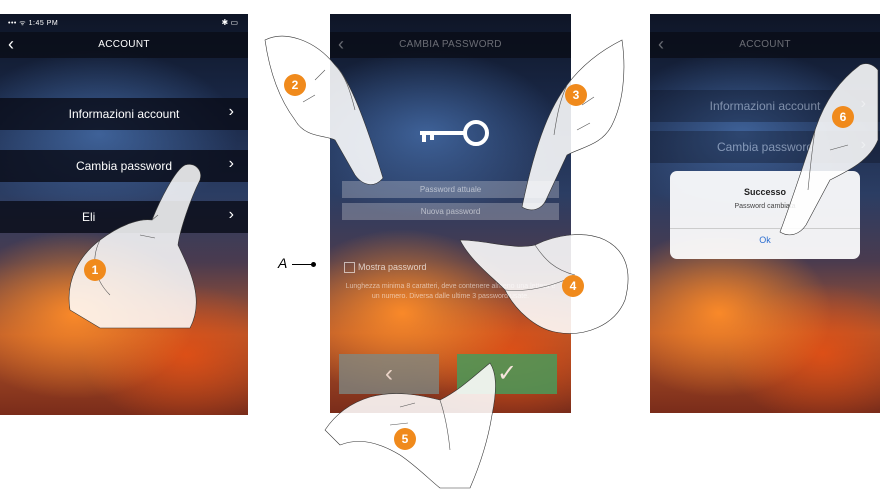 The width and height of the screenshot is (881, 489). I want to click on row-informazioni-account: Informazioni account ›, so click(124, 114).